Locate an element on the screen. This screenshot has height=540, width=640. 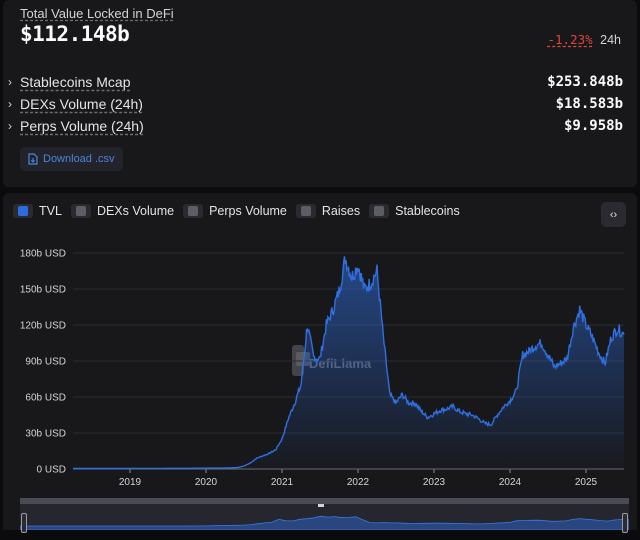
y-tick-label: 60b USD is located at coordinates (45, 398).